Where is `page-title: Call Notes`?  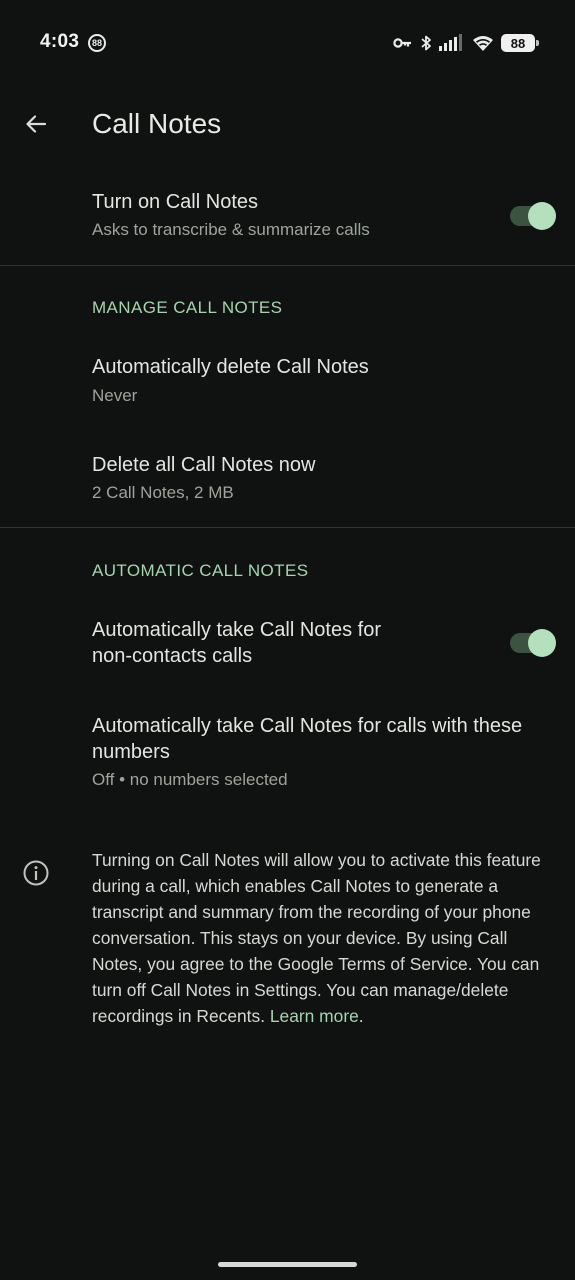
page-title: Call Notes is located at coordinates (157, 123).